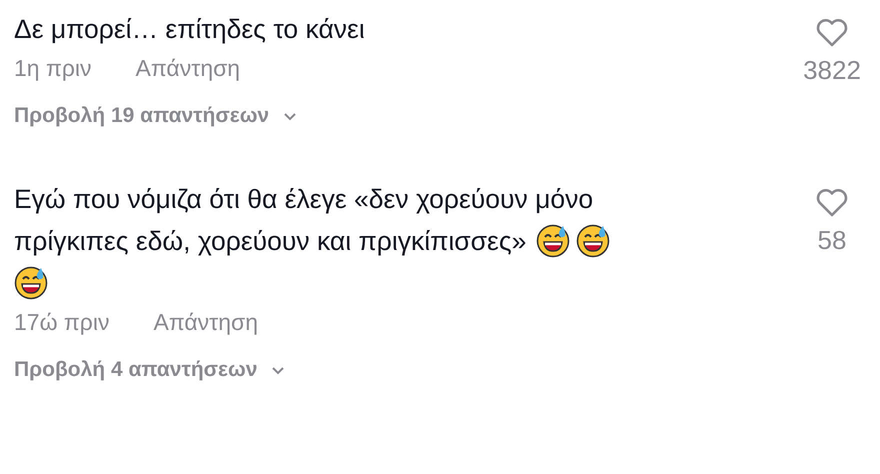 The width and height of the screenshot is (880, 474). Describe the element at coordinates (156, 116) in the screenshot. I see `view-replies-button: Προβολή 19 απαντήσεων` at that location.